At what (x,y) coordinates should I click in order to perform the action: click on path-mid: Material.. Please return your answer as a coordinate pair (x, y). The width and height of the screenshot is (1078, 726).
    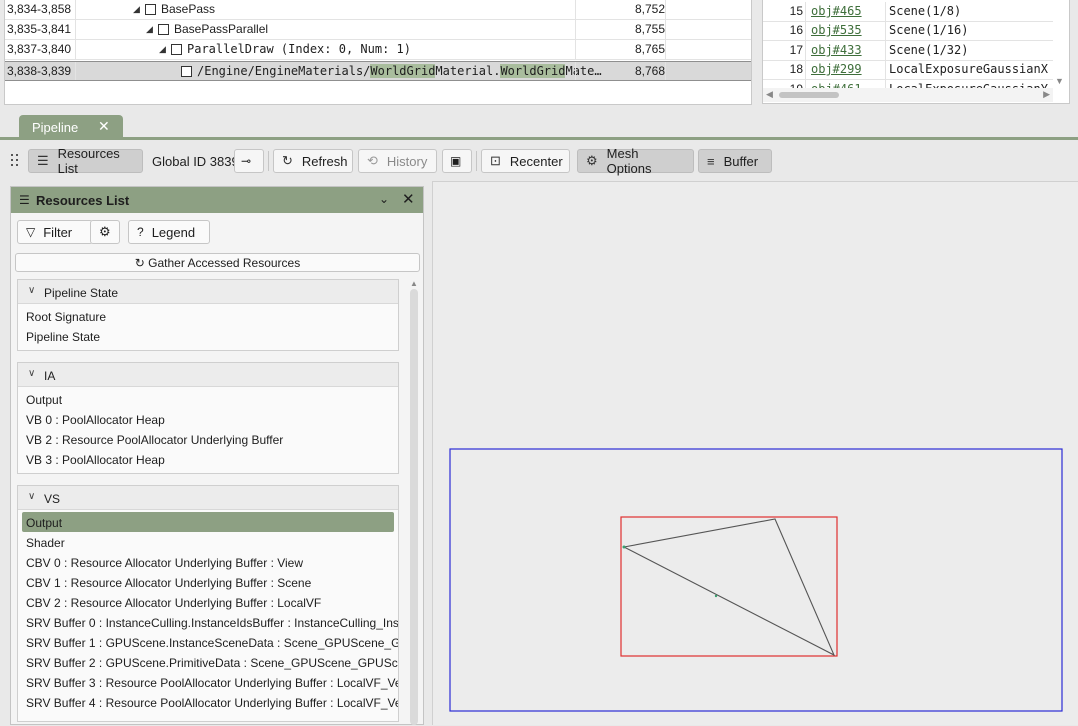
    Looking at the image, I should click on (468, 71).